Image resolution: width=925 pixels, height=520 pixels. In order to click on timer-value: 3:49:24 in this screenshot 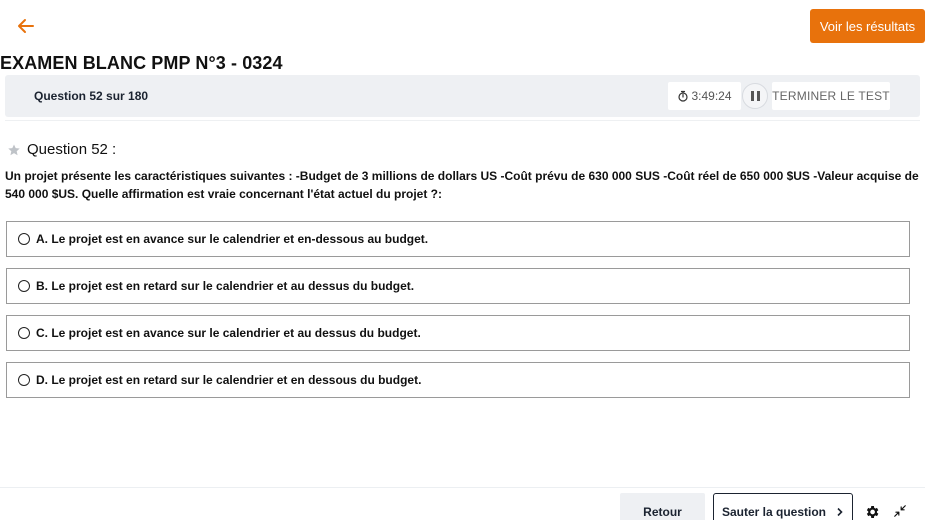, I will do `click(711, 96)`.